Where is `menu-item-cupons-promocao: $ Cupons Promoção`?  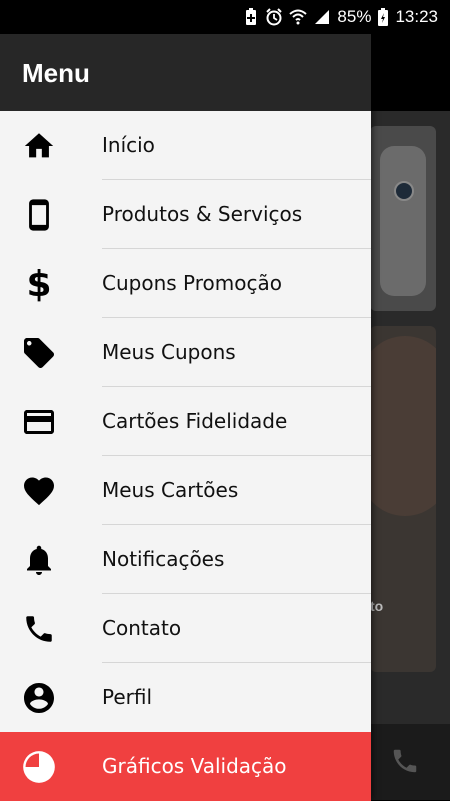
menu-item-cupons-promocao: $ Cupons Promoção is located at coordinates (185, 283).